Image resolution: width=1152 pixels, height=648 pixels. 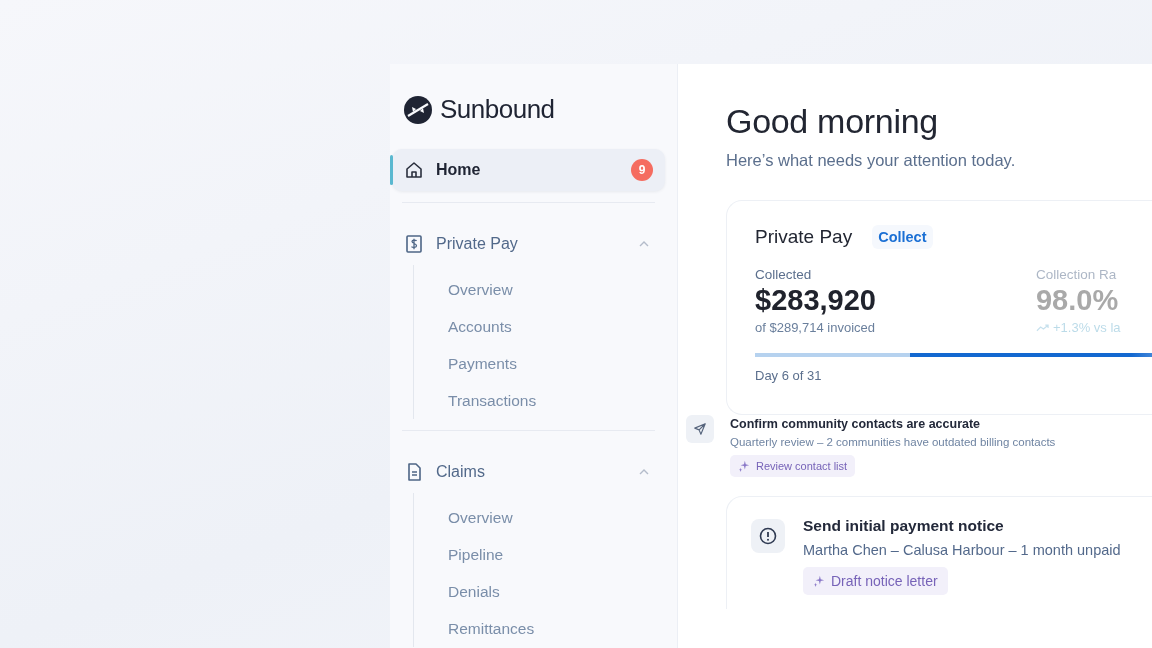 What do you see at coordinates (539, 326) in the screenshot?
I see `nav-subitem: Accounts` at bounding box center [539, 326].